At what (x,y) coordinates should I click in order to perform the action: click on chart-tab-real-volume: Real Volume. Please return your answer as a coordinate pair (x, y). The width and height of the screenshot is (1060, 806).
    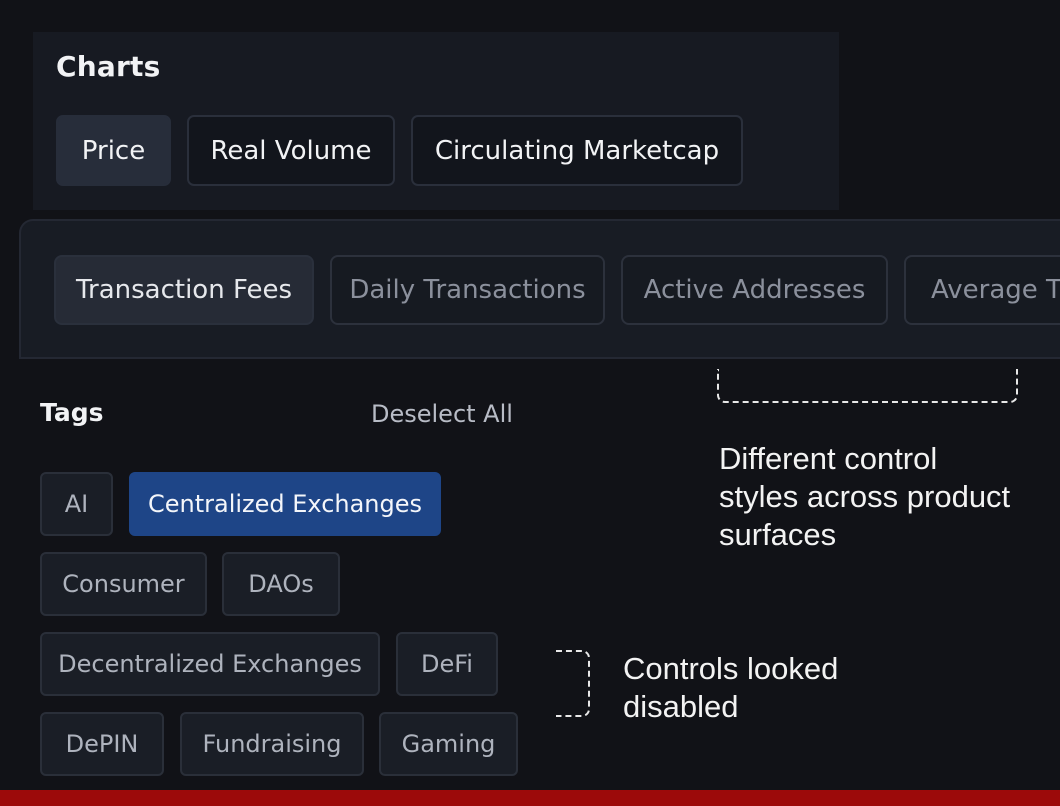
    Looking at the image, I should click on (291, 150).